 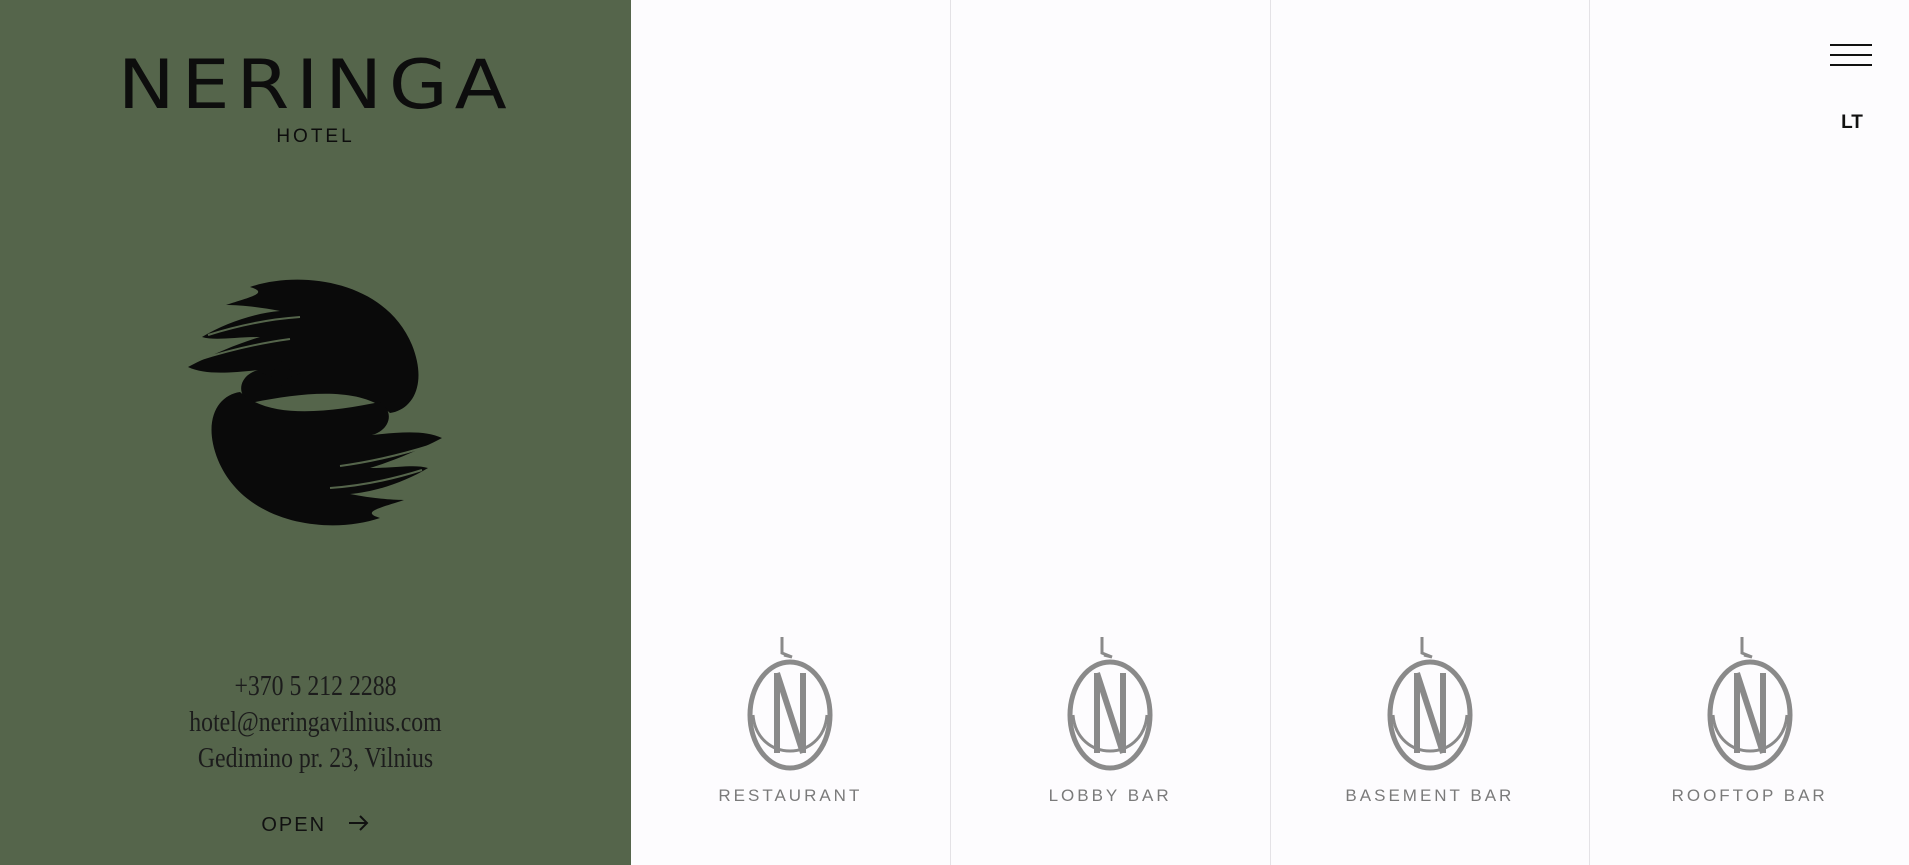 I want to click on hamburger-icon, so click(x=1852, y=55).